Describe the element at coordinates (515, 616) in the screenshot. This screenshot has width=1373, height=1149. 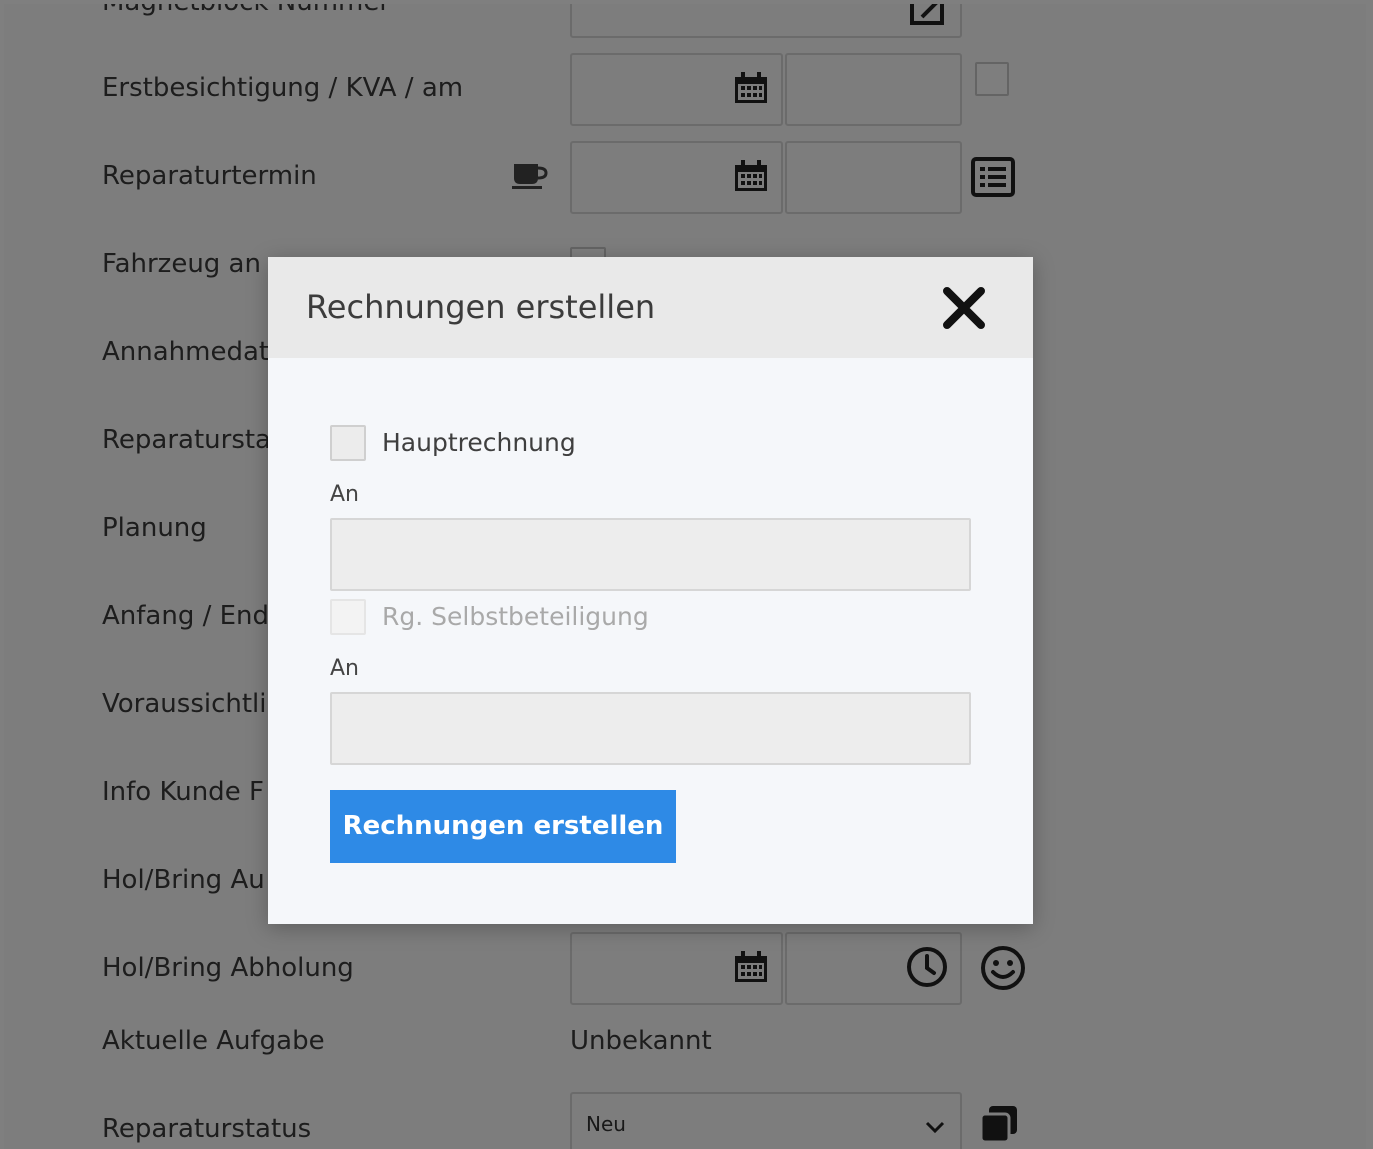
I see `selbstbeteiligung-label: Rg. Selbstbeteiligung` at that location.